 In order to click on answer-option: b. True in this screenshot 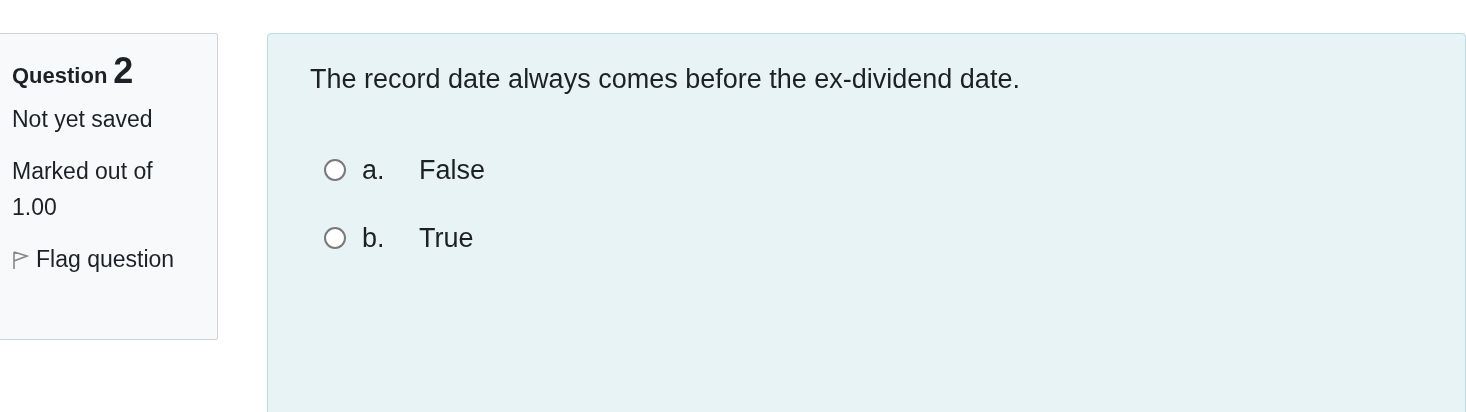, I will do `click(887, 238)`.